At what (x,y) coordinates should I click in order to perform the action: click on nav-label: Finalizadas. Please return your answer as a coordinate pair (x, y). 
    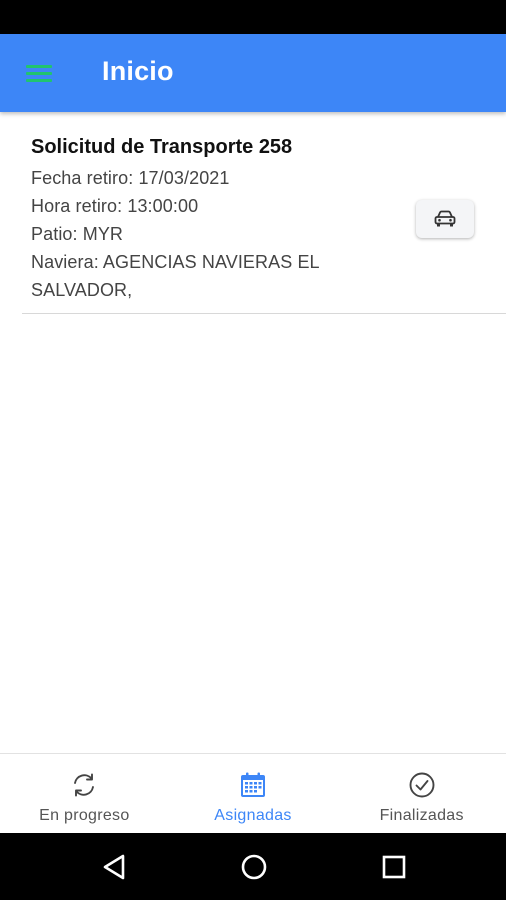
    Looking at the image, I should click on (421, 815).